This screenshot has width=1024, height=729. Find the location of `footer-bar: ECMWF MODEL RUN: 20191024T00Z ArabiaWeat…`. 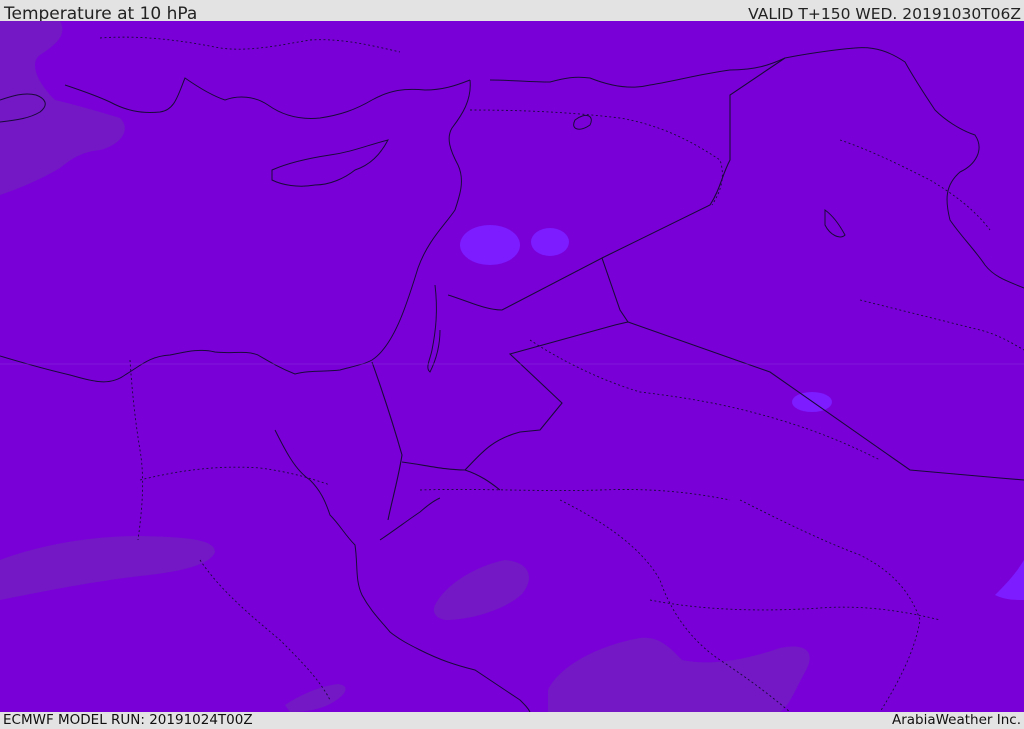

footer-bar: ECMWF MODEL RUN: 20191024T00Z ArabiaWeat… is located at coordinates (512, 720).